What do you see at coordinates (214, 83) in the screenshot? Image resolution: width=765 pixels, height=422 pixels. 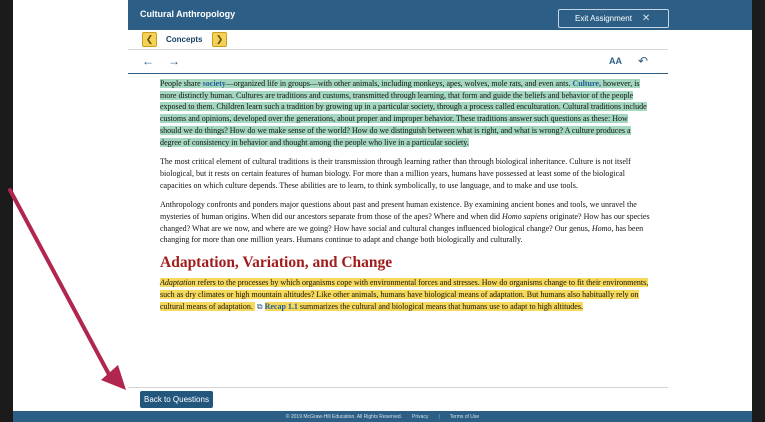 I see `society-link: society` at bounding box center [214, 83].